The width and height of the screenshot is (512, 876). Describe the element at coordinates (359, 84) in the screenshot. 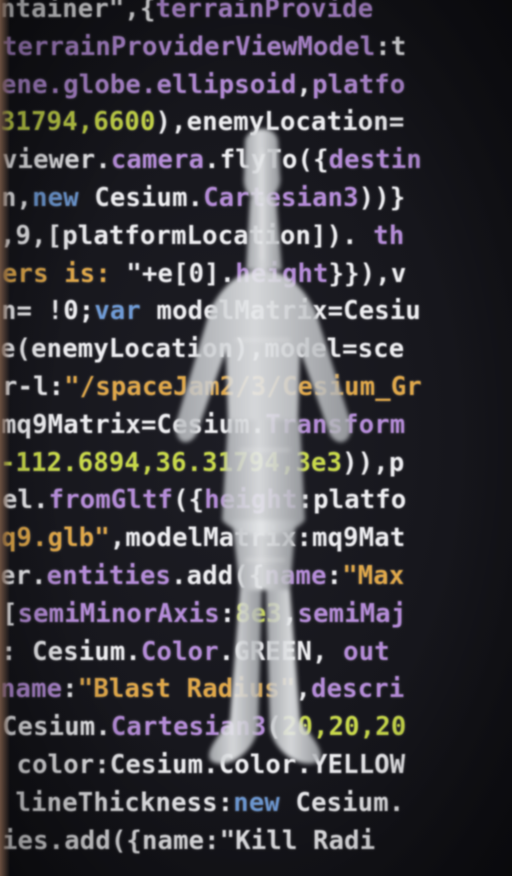

I see `code-token: platfo` at that location.